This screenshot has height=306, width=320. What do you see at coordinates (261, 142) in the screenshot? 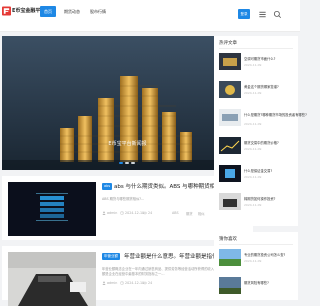
I see `sidebar-hot-link: 期货交易中的期货价格?` at bounding box center [261, 142].